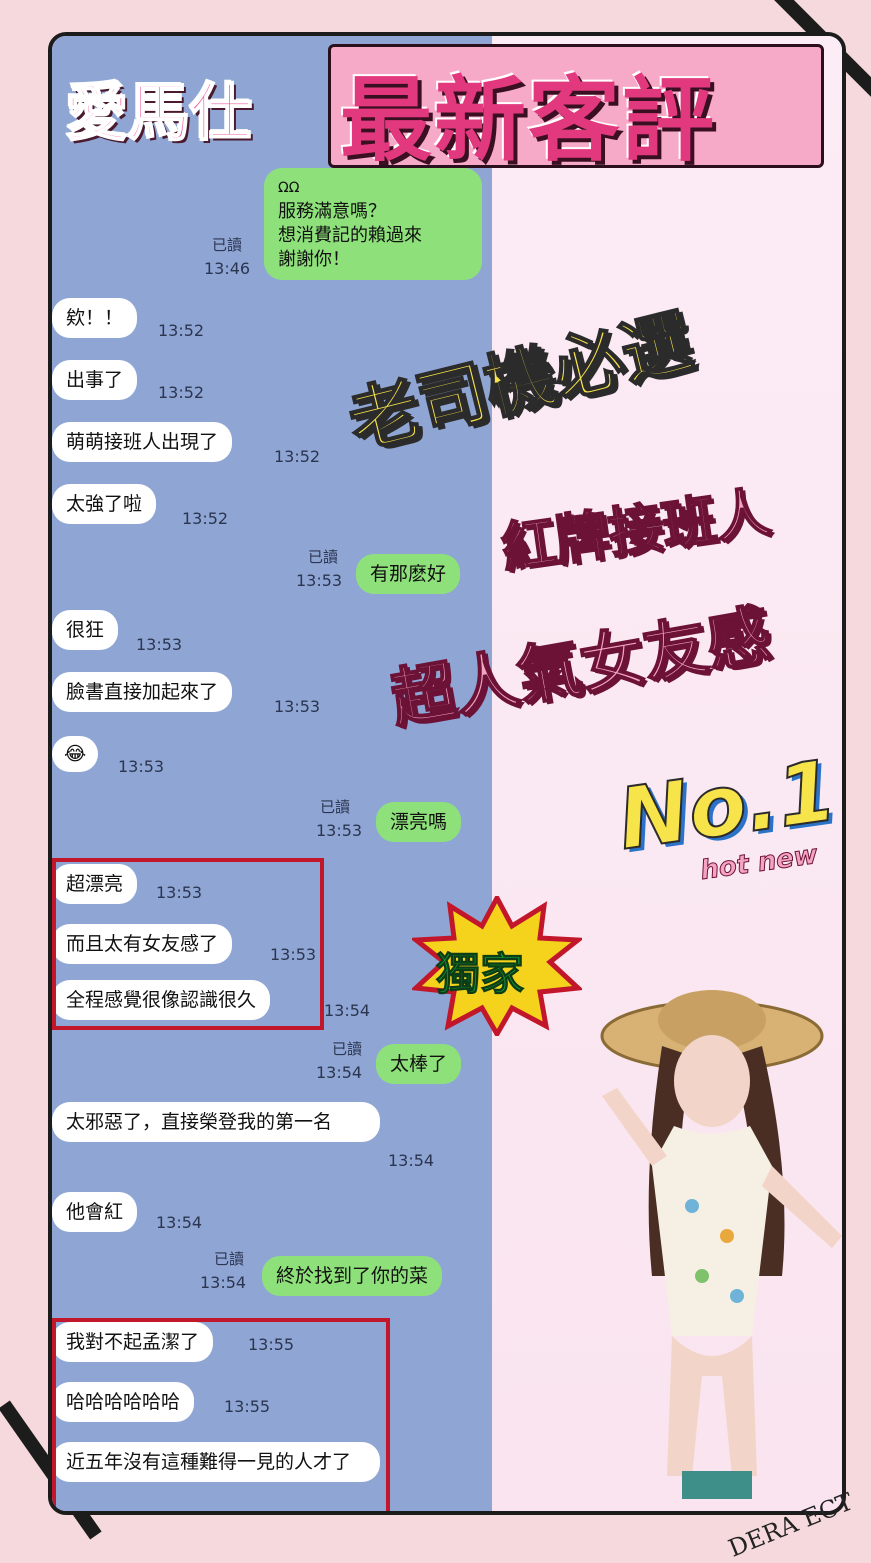 Image resolution: width=871 pixels, height=1563 pixels. I want to click on chat-bubble: 欸！！, so click(95, 318).